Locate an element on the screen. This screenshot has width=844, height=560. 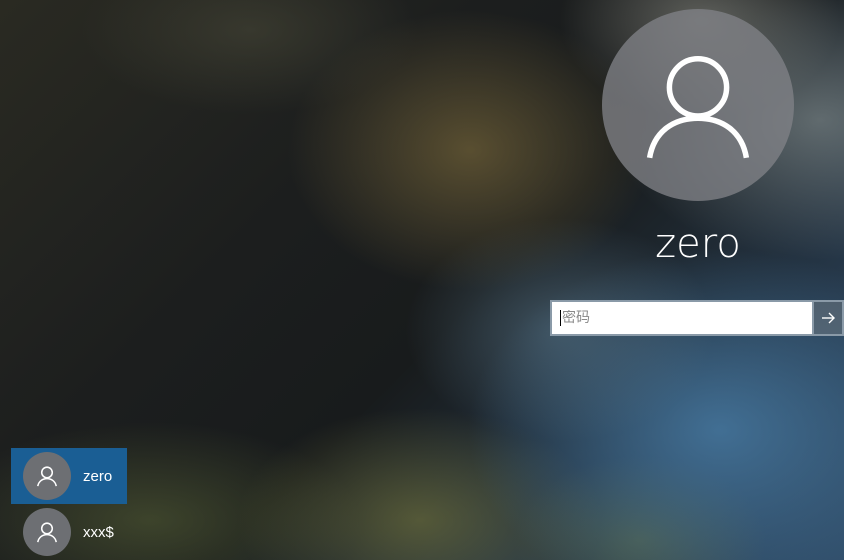
submit-button is located at coordinates (828, 318).